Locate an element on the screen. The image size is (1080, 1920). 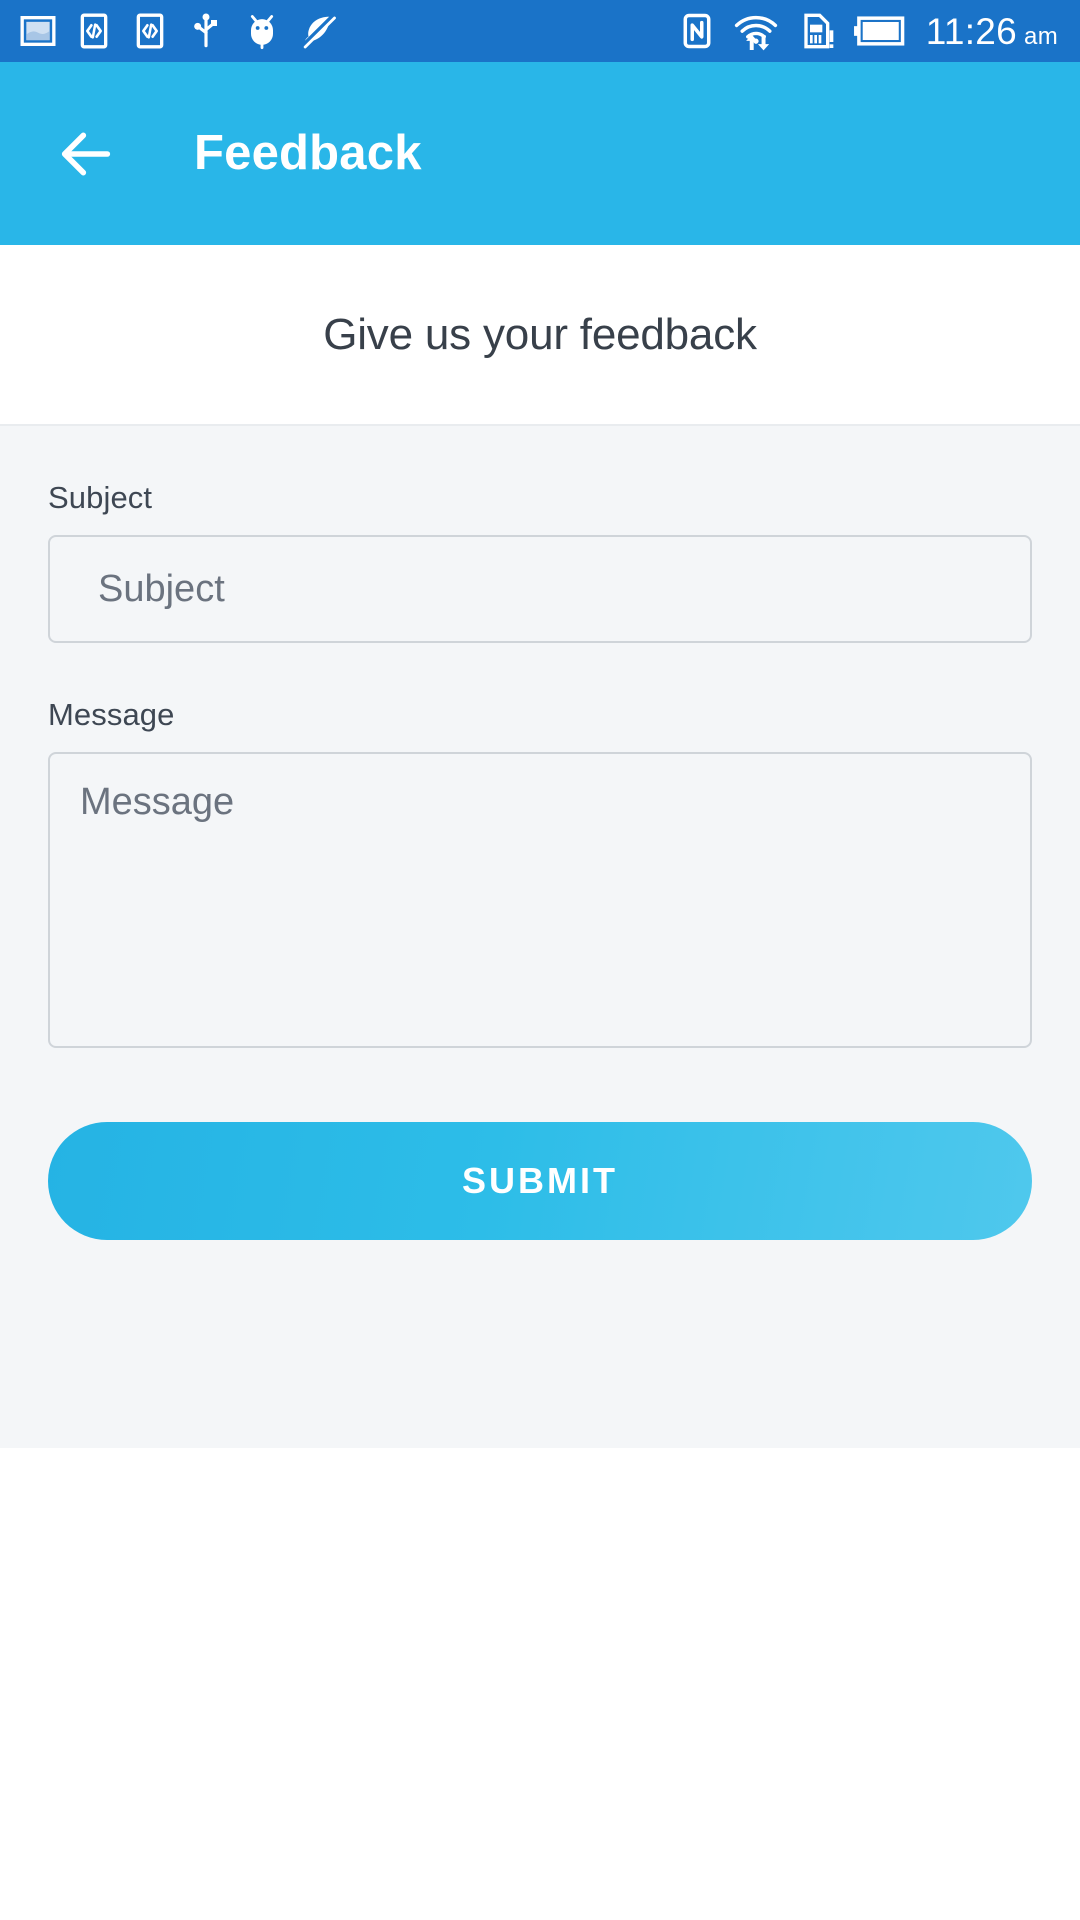
page-title: Feedback is located at coordinates (308, 153).